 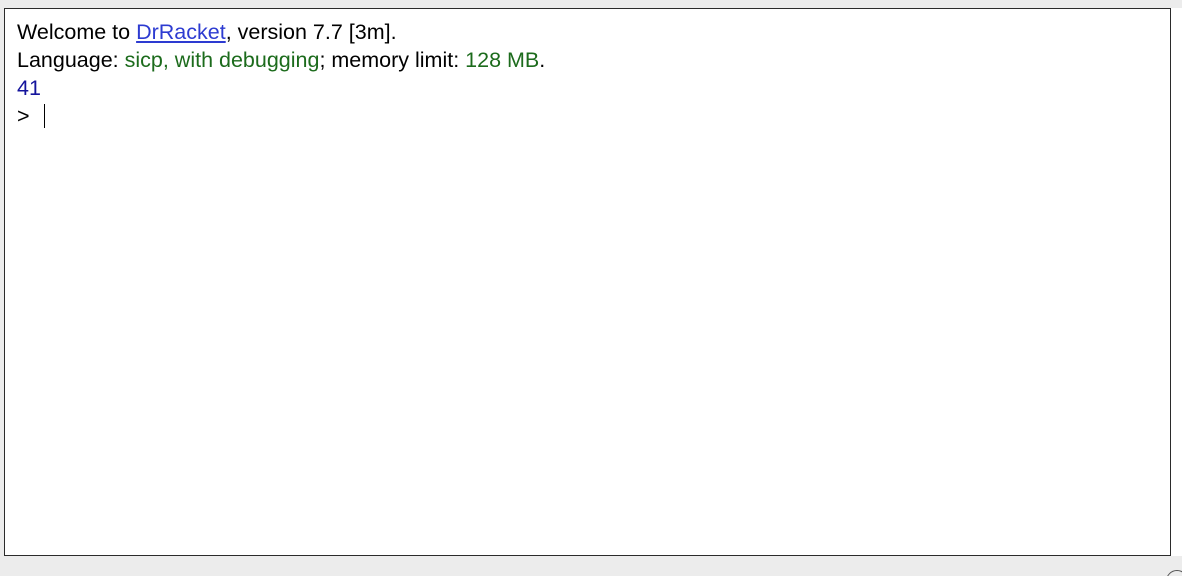 I want to click on welcome-suffix: , version 7.7 [3m]., so click(x=311, y=32).